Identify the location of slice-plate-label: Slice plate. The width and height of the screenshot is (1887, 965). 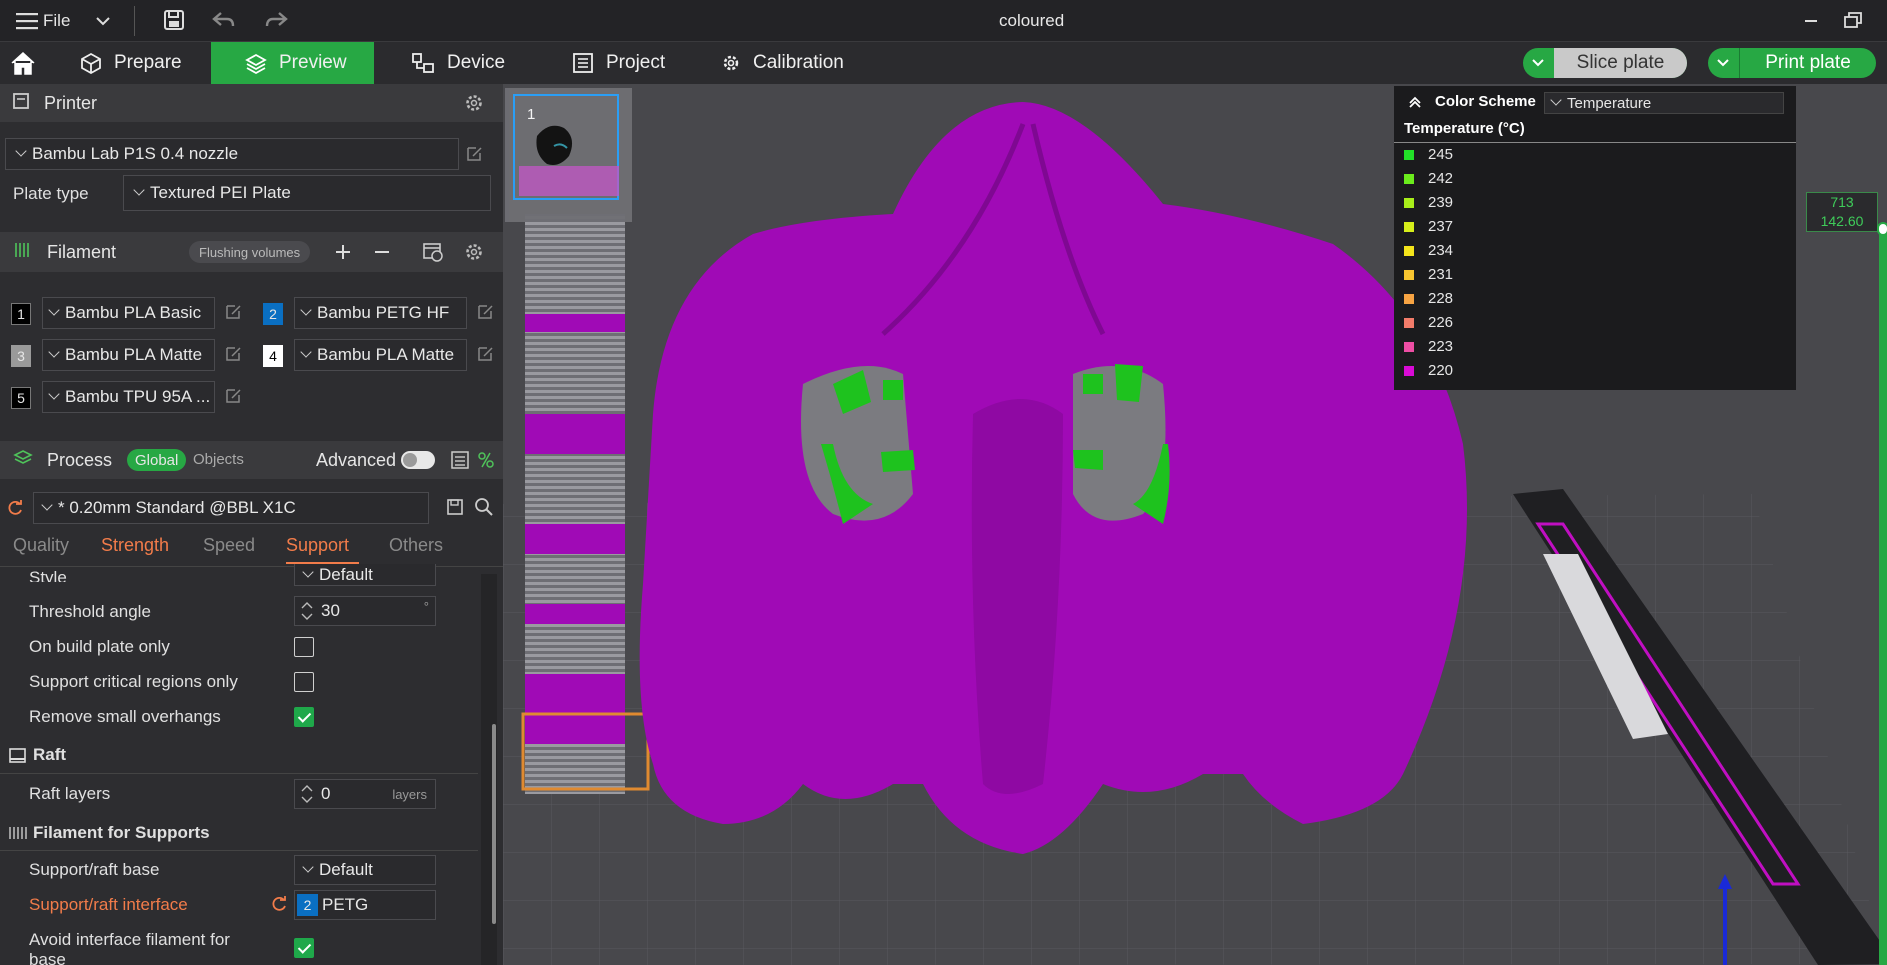
(1620, 63).